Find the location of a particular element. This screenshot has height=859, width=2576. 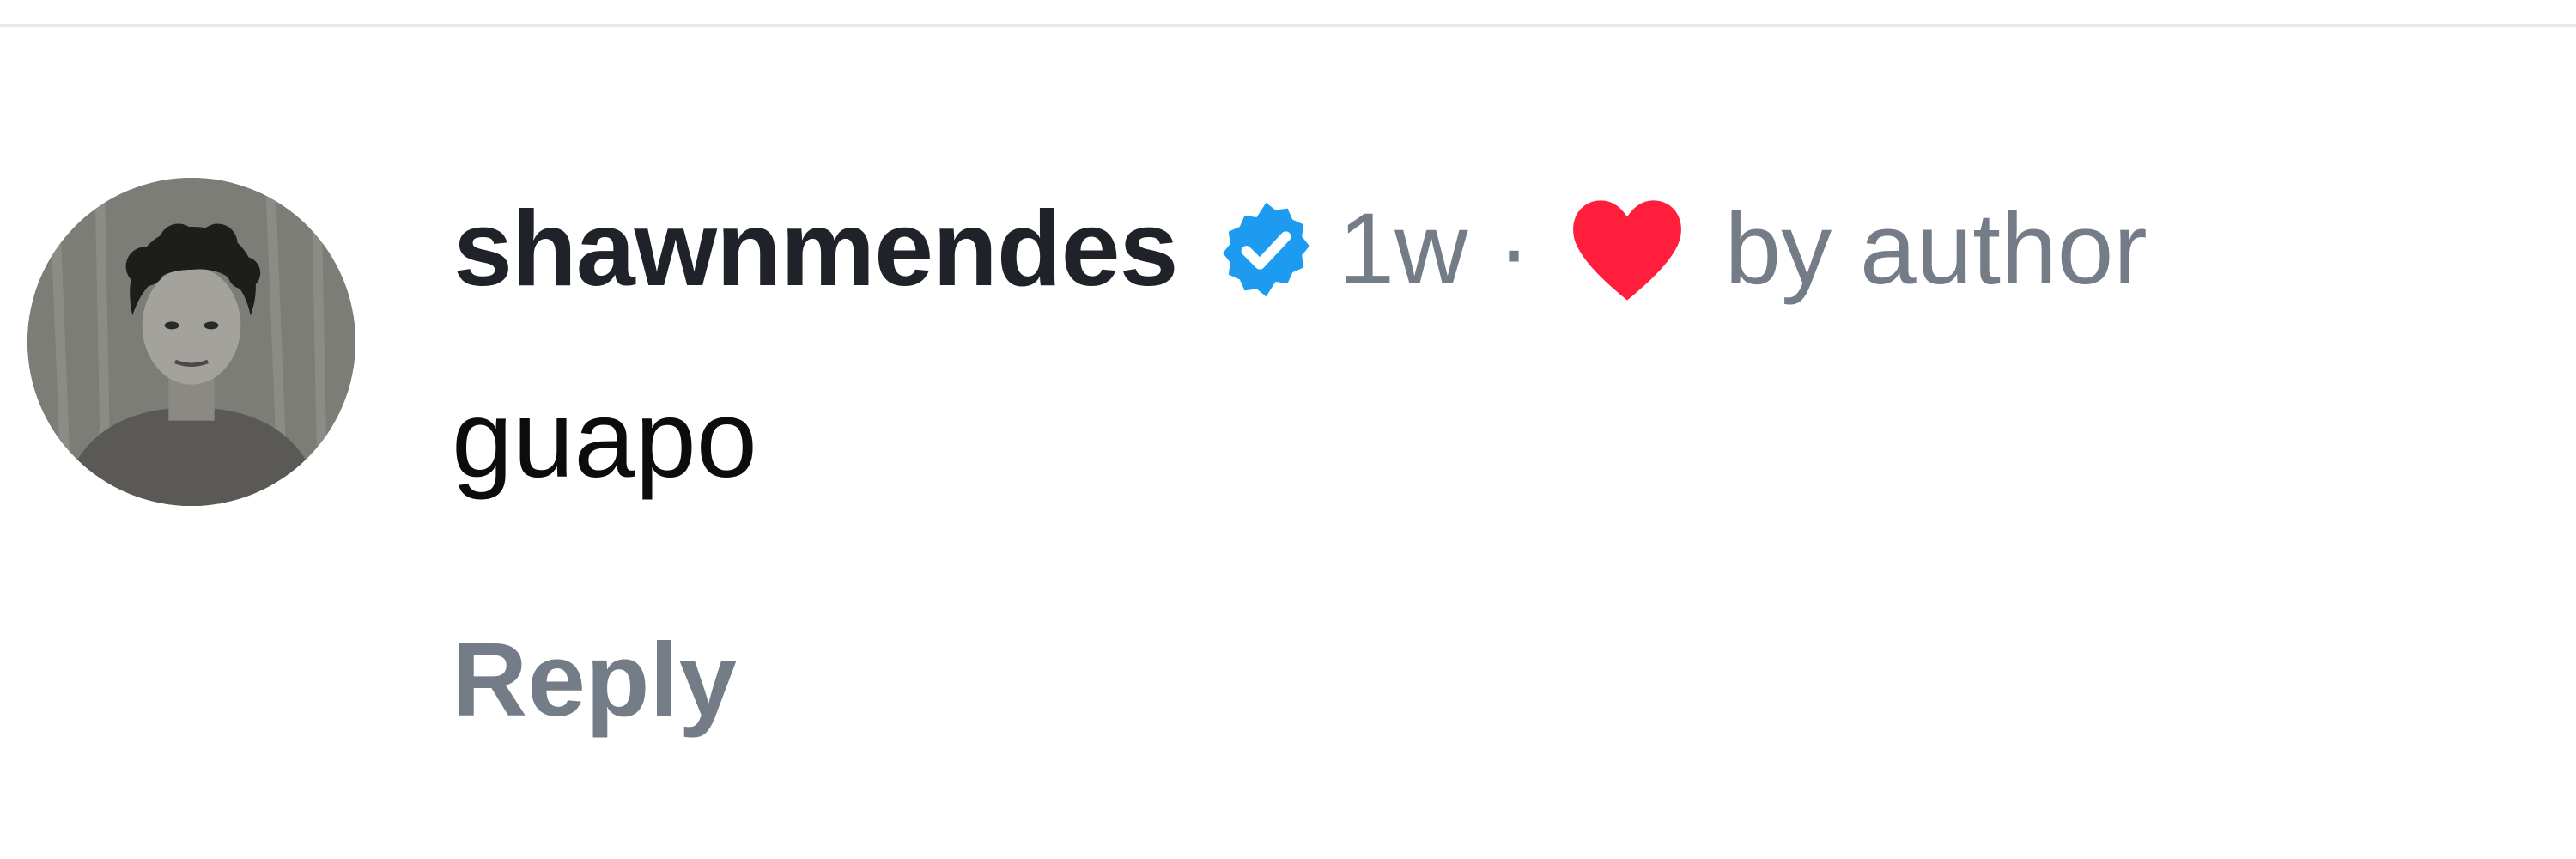

heart-icon is located at coordinates (1627, 249).